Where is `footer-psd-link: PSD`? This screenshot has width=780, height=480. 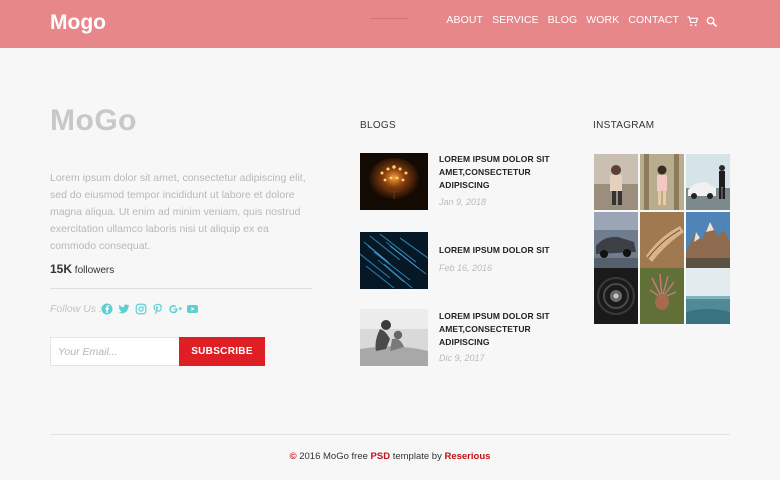
footer-psd-link: PSD is located at coordinates (381, 456).